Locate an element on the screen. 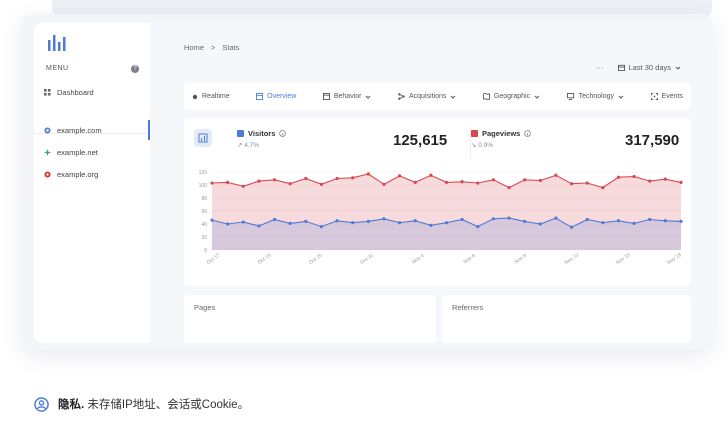 The image size is (728, 422). tab-label: Overview is located at coordinates (282, 96).